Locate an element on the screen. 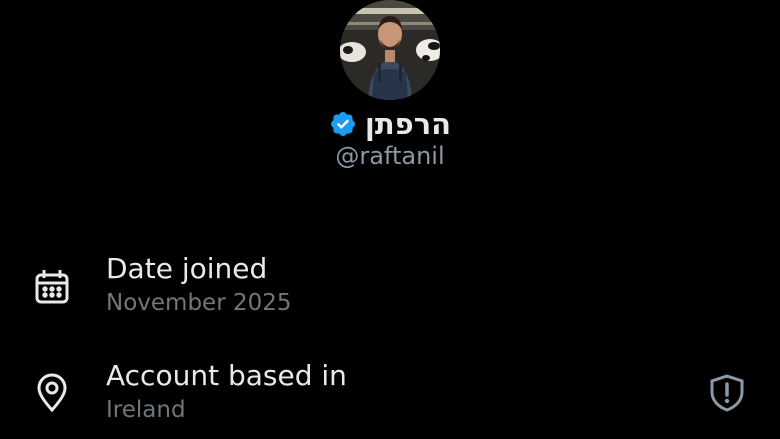  calendar-icon is located at coordinates (52, 287).